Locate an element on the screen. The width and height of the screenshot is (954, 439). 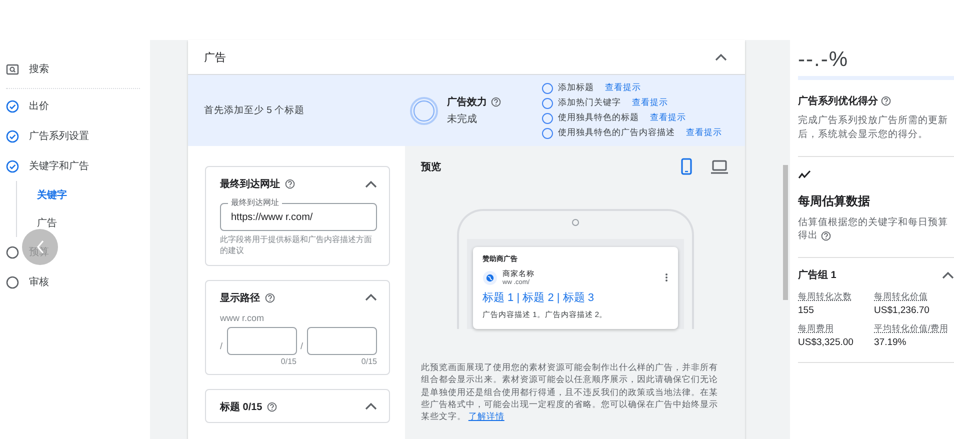
search-icon is located at coordinates (12, 69).